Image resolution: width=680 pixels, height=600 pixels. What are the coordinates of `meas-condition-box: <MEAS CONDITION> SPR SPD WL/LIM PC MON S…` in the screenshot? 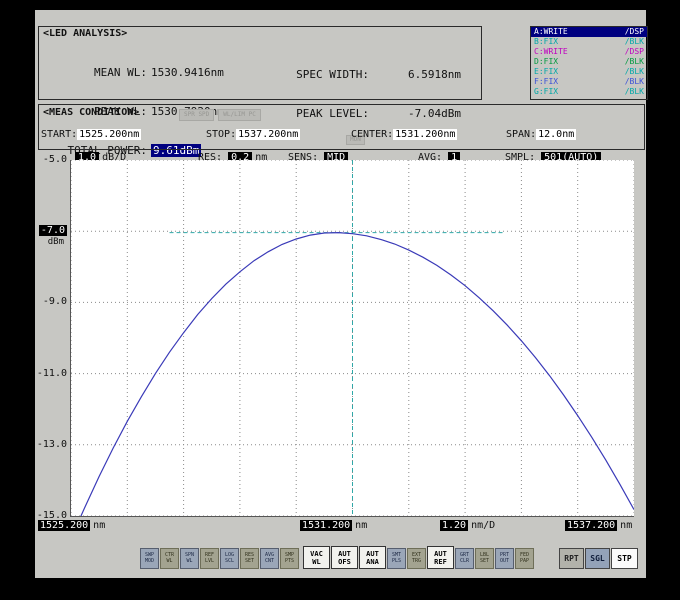 It's located at (341, 127).